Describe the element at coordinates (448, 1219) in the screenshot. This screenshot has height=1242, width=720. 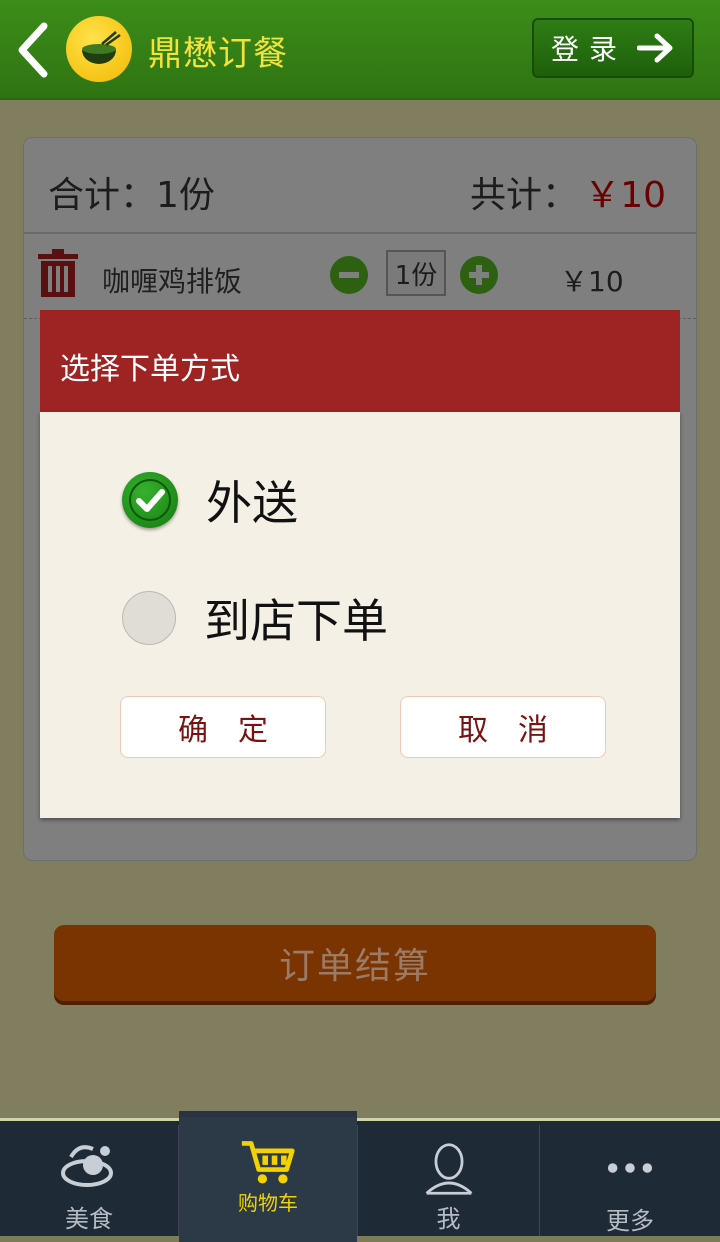
I see `tab-me-label: 我` at that location.